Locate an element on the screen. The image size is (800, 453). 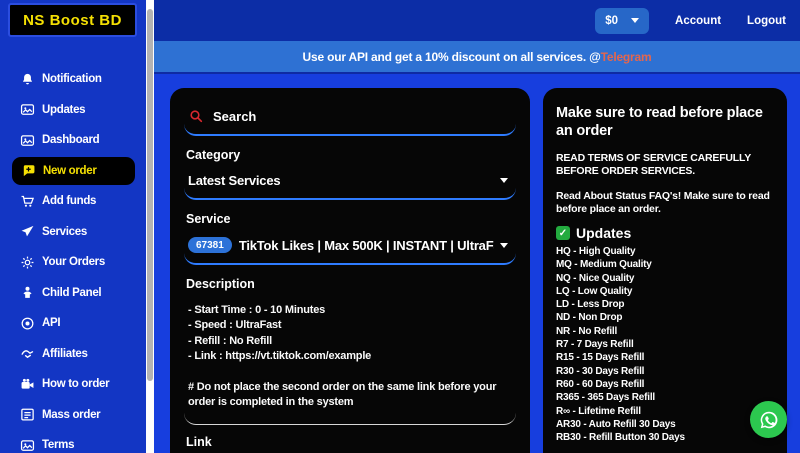
video-icon is located at coordinates (27, 384).